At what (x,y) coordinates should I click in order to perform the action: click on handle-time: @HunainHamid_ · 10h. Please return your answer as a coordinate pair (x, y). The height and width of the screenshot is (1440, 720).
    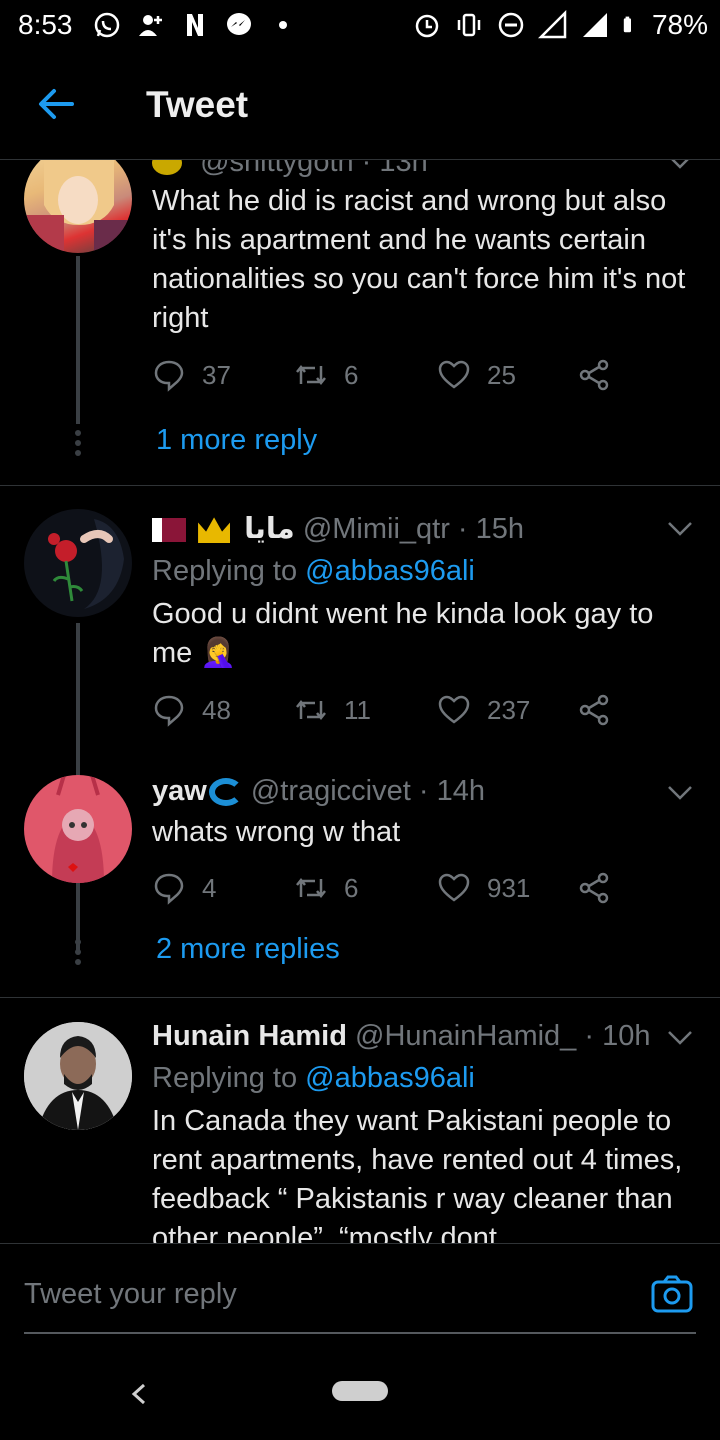
    Looking at the image, I should click on (503, 1036).